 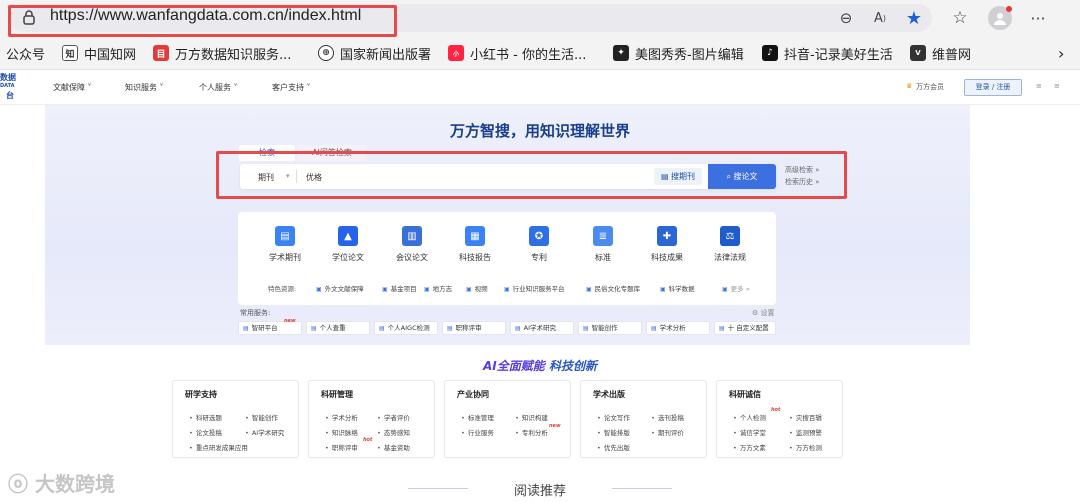 What do you see at coordinates (805, 432) in the screenshot?
I see `ai-item: 监测预警` at bounding box center [805, 432].